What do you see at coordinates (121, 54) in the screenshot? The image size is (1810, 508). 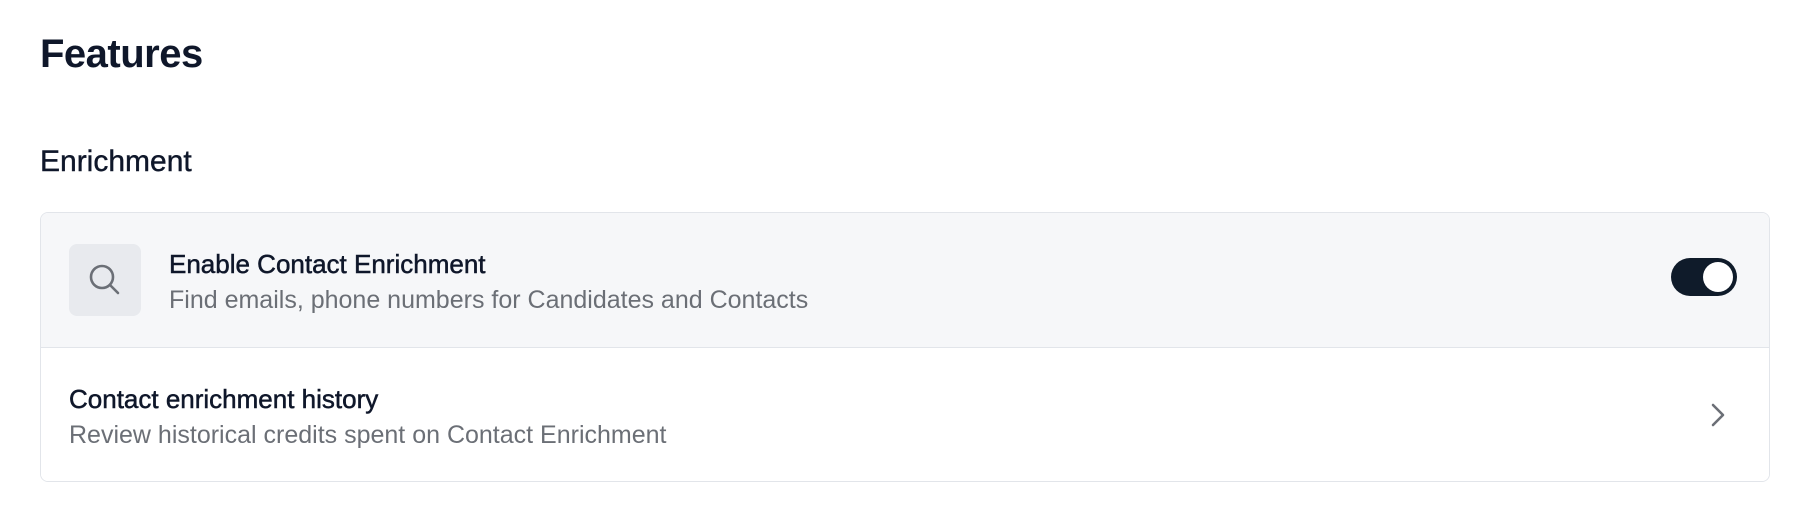 I see `page-title: Features` at bounding box center [121, 54].